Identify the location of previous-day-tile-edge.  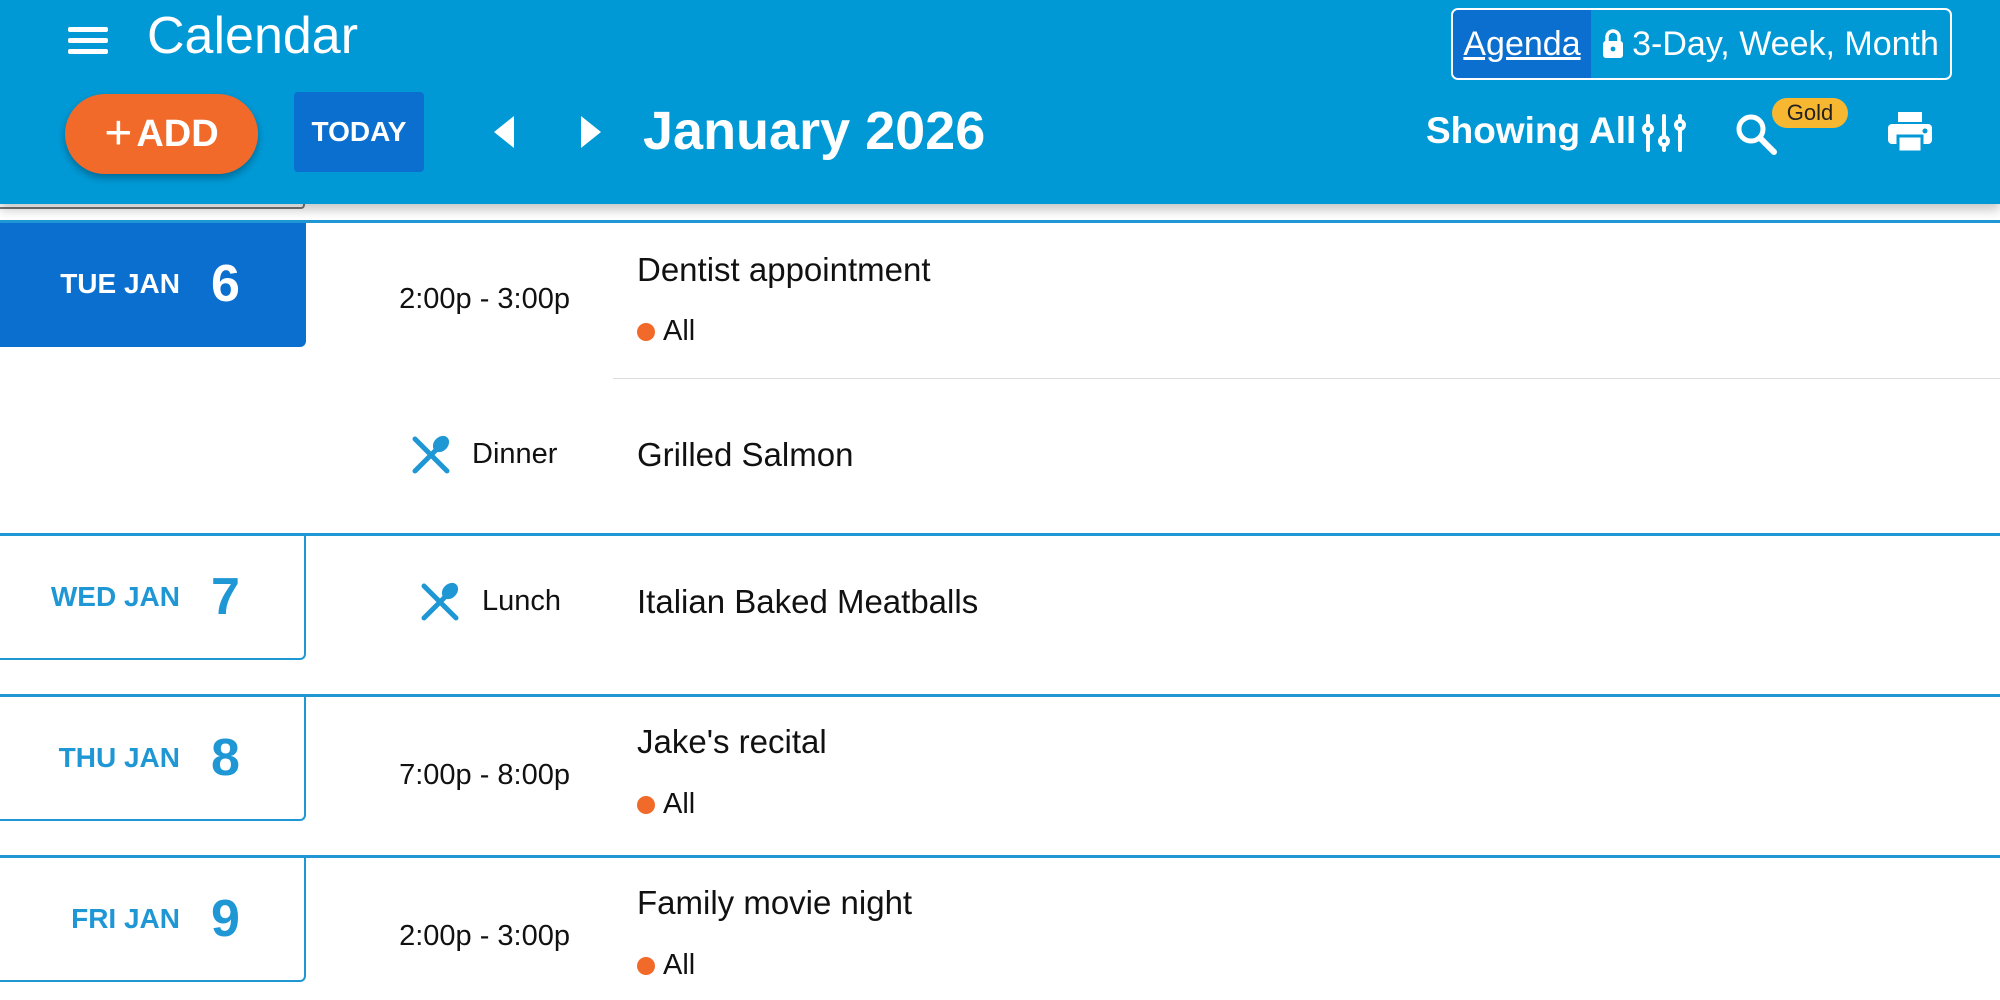
(152, 206).